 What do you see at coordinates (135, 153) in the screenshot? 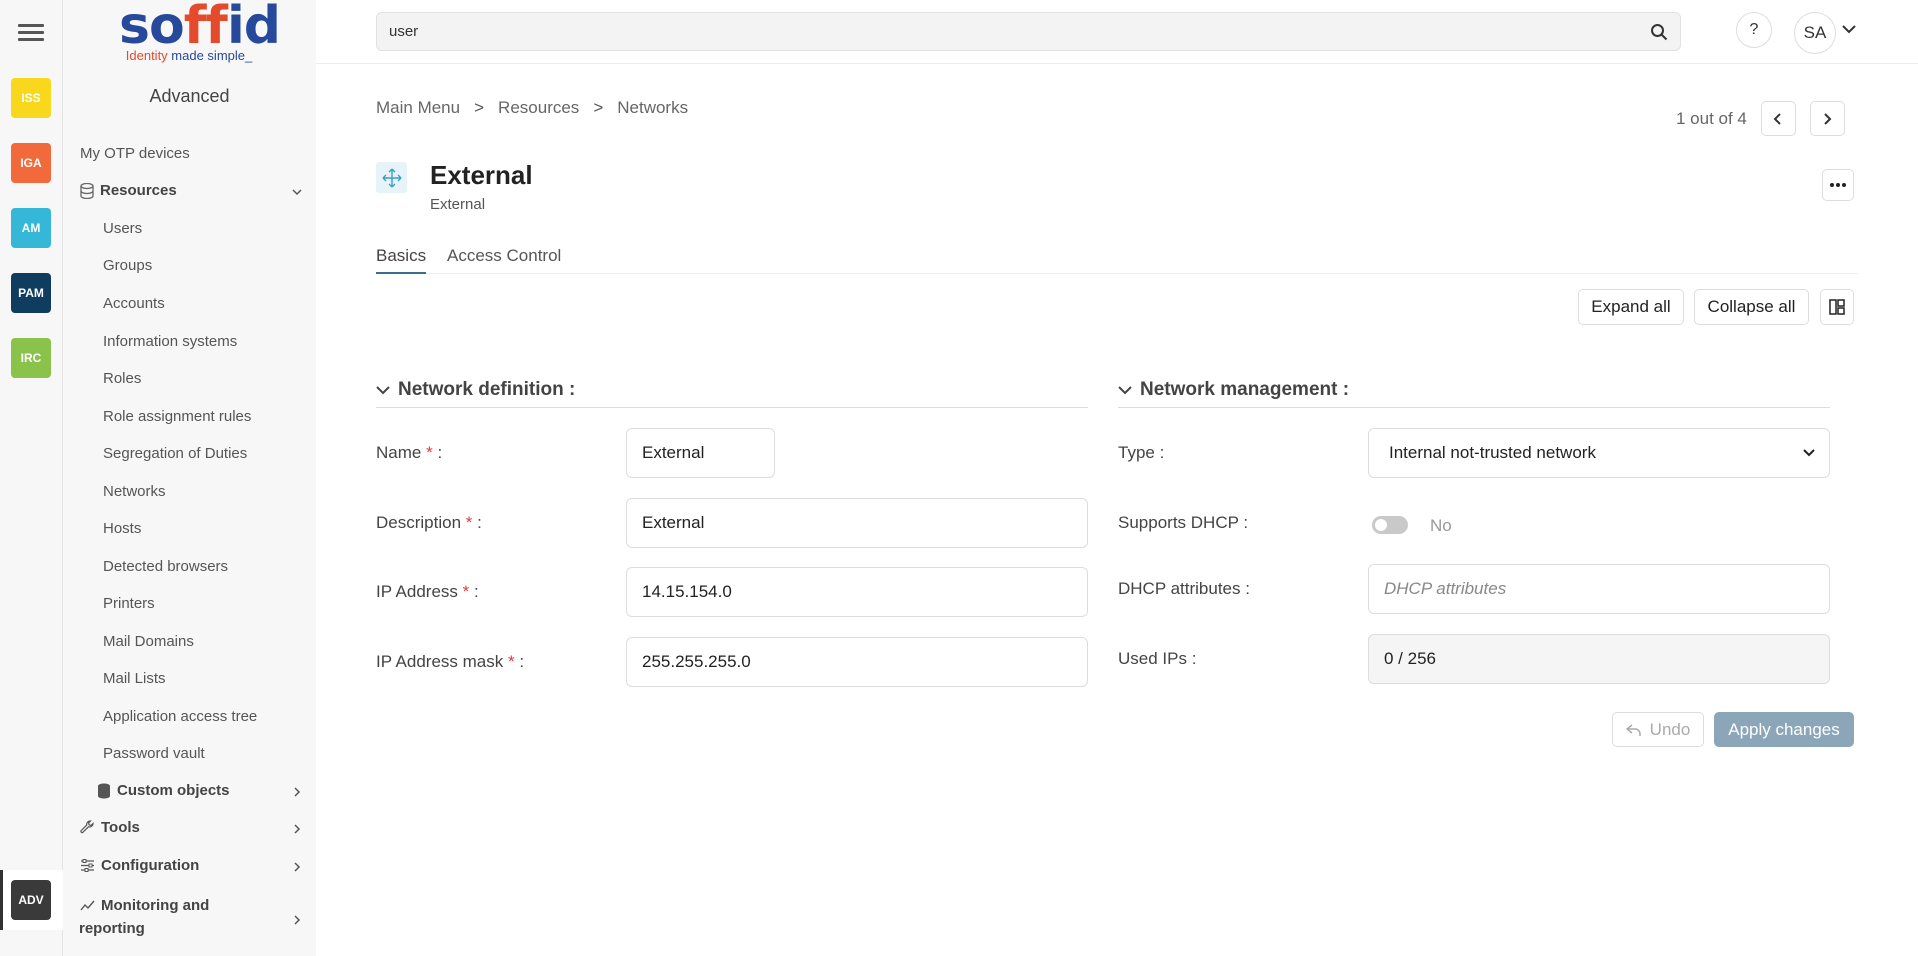
I see `sidebar-item-otp-devices: My OTP devices` at bounding box center [135, 153].